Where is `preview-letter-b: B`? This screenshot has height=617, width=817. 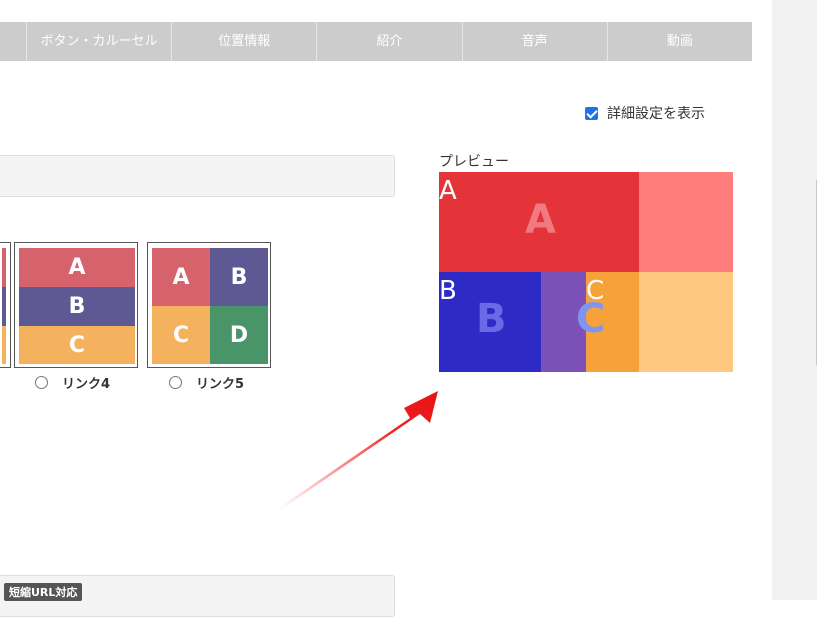 preview-letter-b: B is located at coordinates (448, 291).